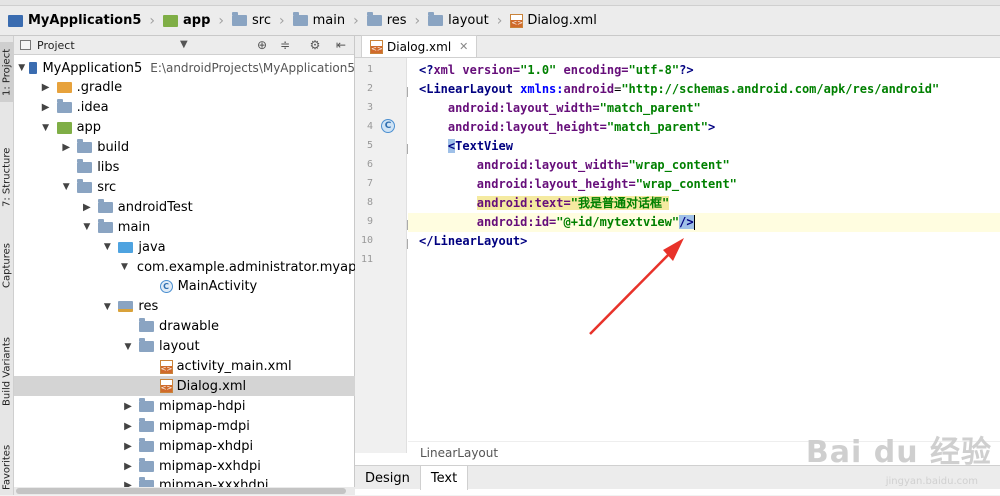  Describe the element at coordinates (620, 203) in the screenshot. I see `code-token: "我是普通对话框"` at that location.